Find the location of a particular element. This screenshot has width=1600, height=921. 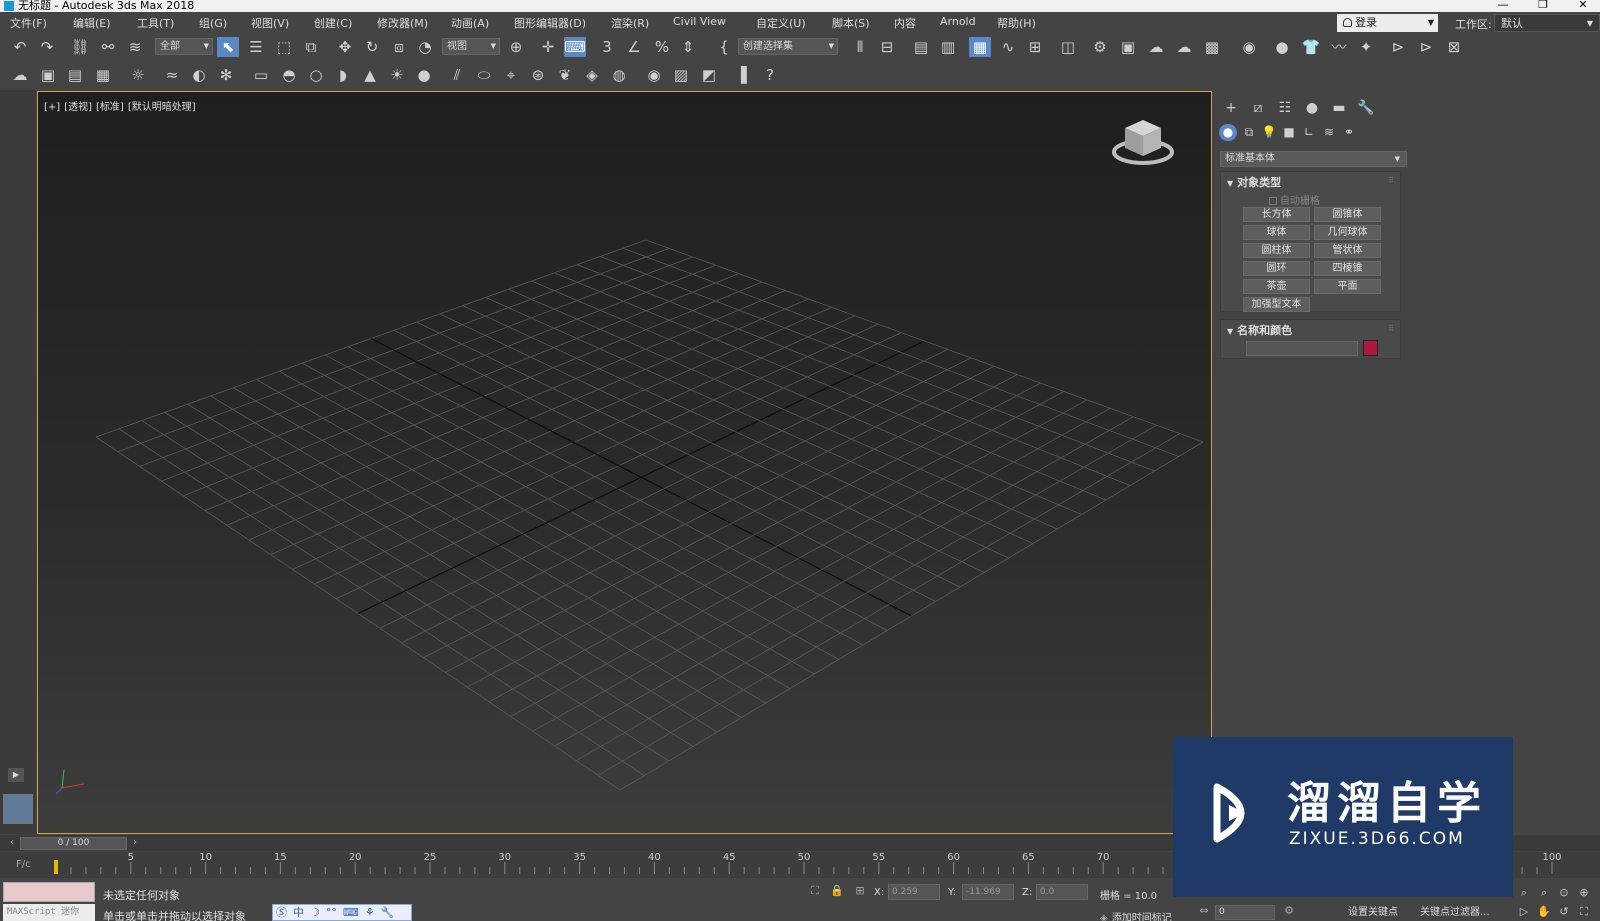

moon-light-icon: ● is located at coordinates (424, 75).